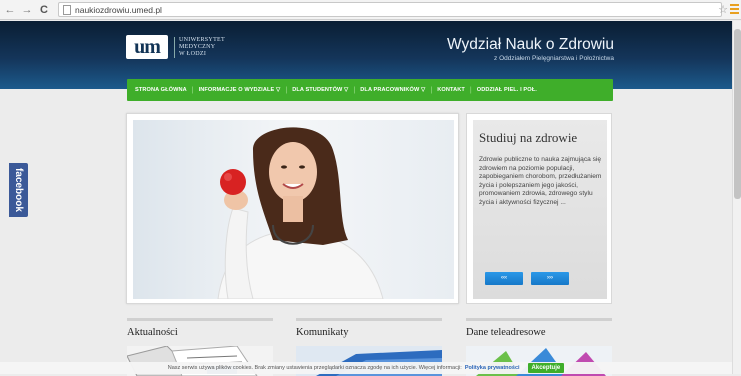  I want to click on page-scrollbar, so click(736, 197).